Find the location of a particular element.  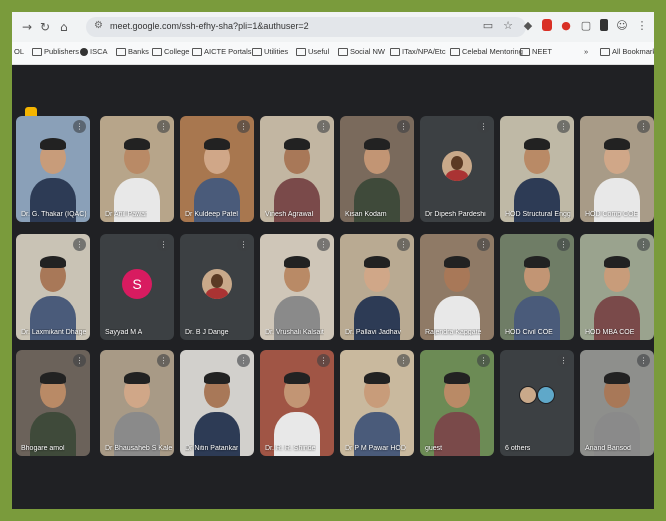

avatar: S is located at coordinates (137, 284).